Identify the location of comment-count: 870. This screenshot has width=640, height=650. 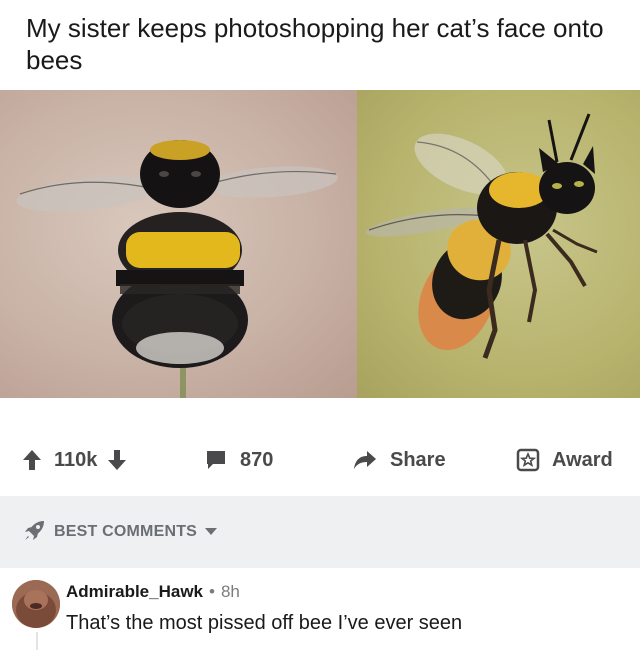
(257, 459).